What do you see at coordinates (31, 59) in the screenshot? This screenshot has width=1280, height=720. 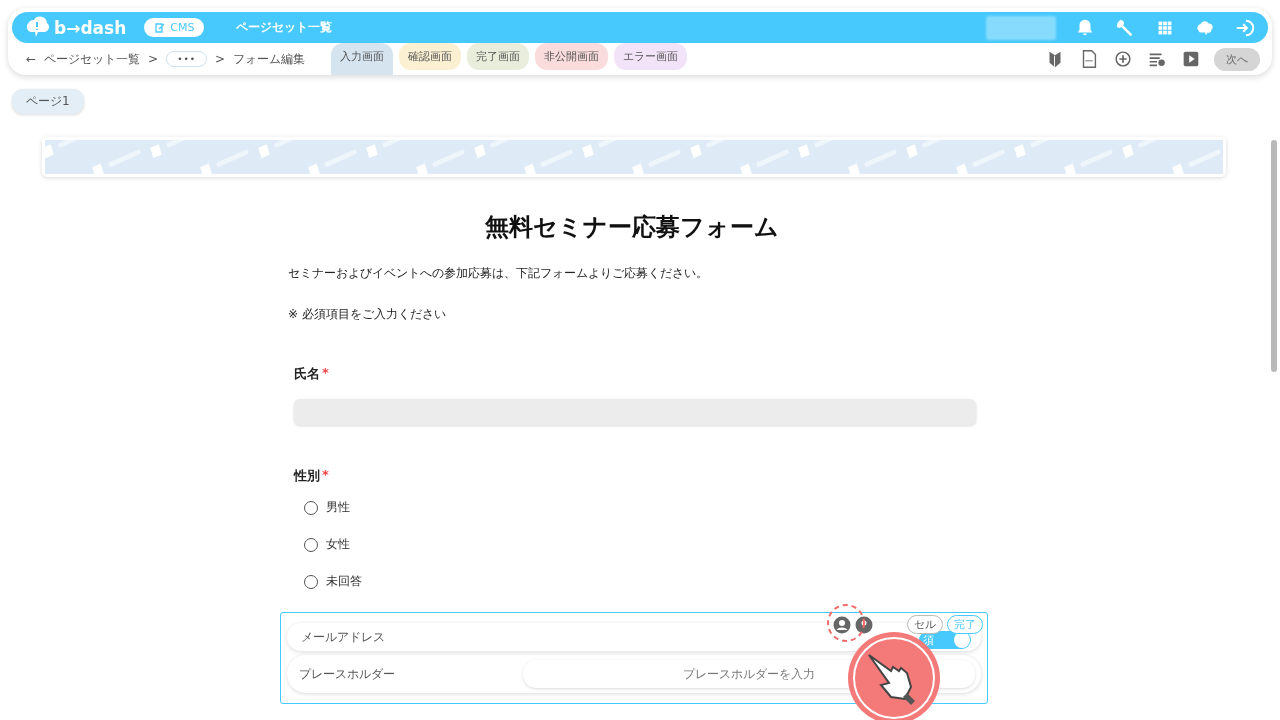 I see `back-link: ←` at bounding box center [31, 59].